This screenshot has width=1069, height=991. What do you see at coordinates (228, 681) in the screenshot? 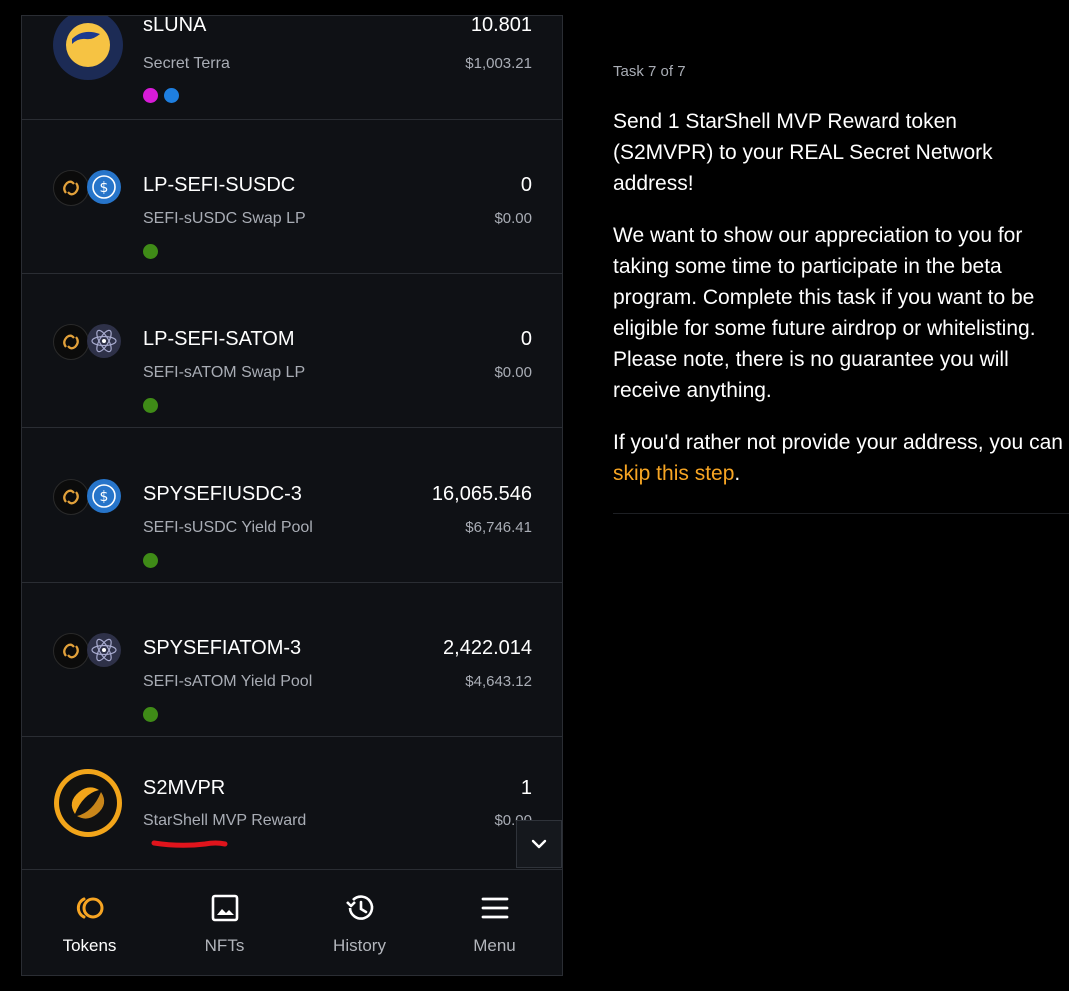
I see `token-name: SEFI-sATOM Yield Pool` at bounding box center [228, 681].